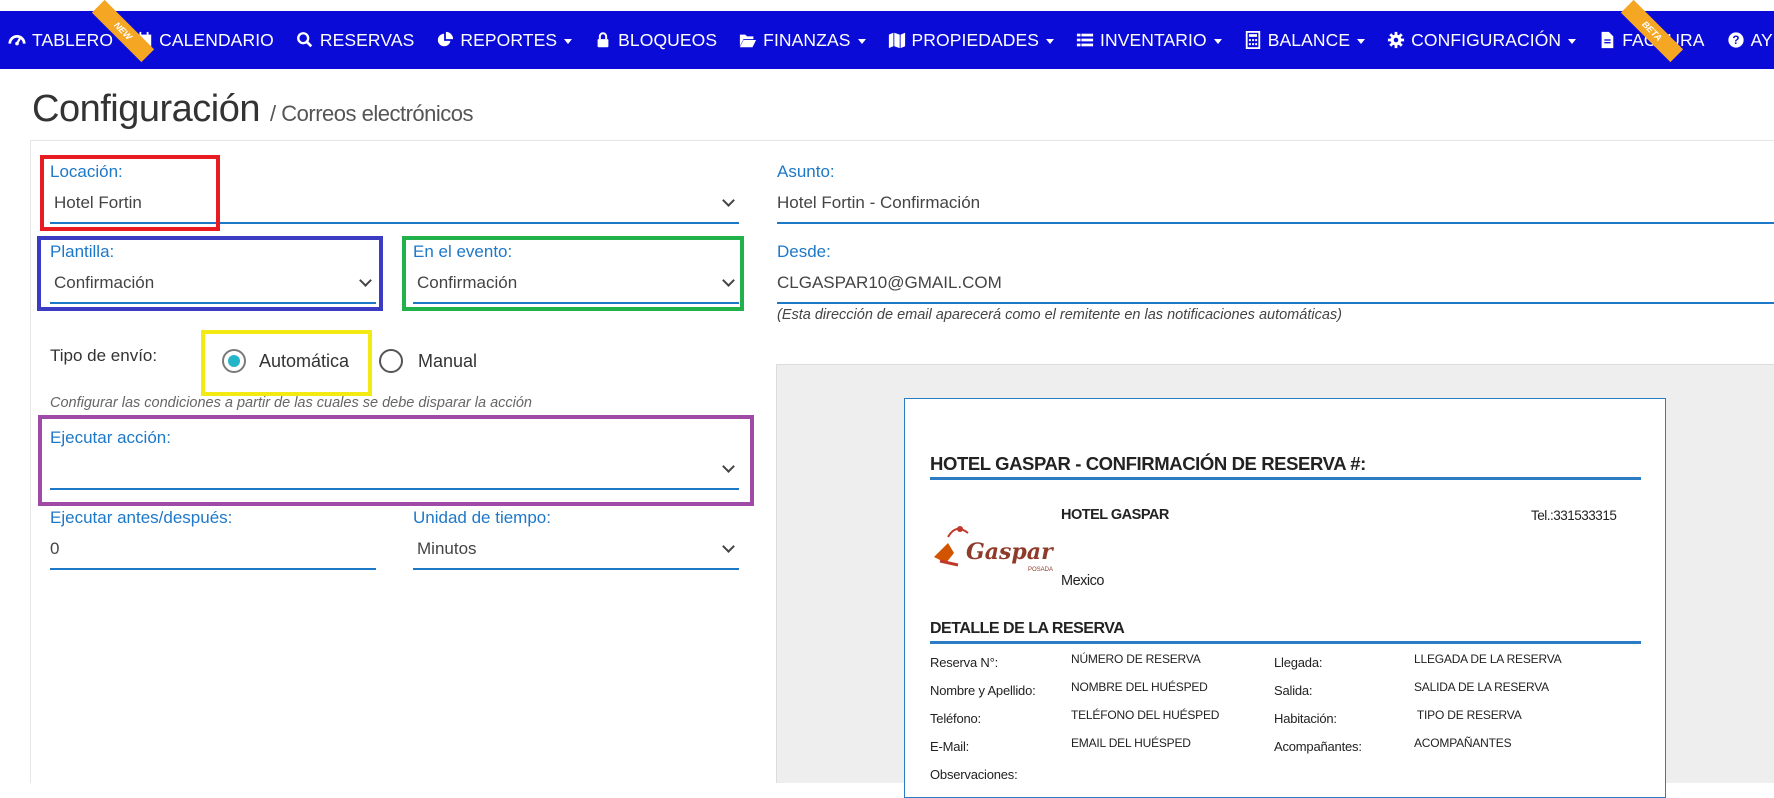 This screenshot has width=1774, height=798. I want to click on radio-automatica, so click(234, 361).